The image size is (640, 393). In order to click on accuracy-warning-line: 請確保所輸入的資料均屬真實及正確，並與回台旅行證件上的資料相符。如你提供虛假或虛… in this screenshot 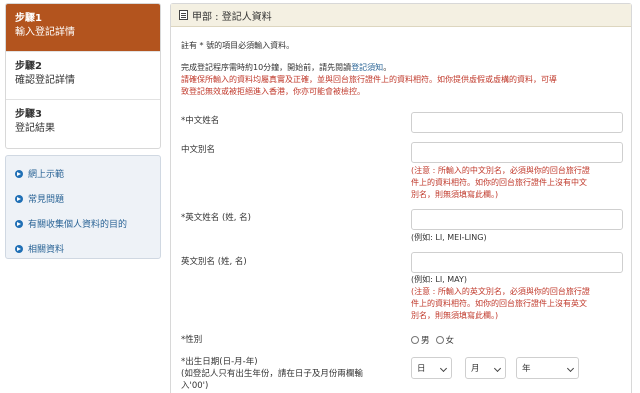, I will do `click(369, 79)`.